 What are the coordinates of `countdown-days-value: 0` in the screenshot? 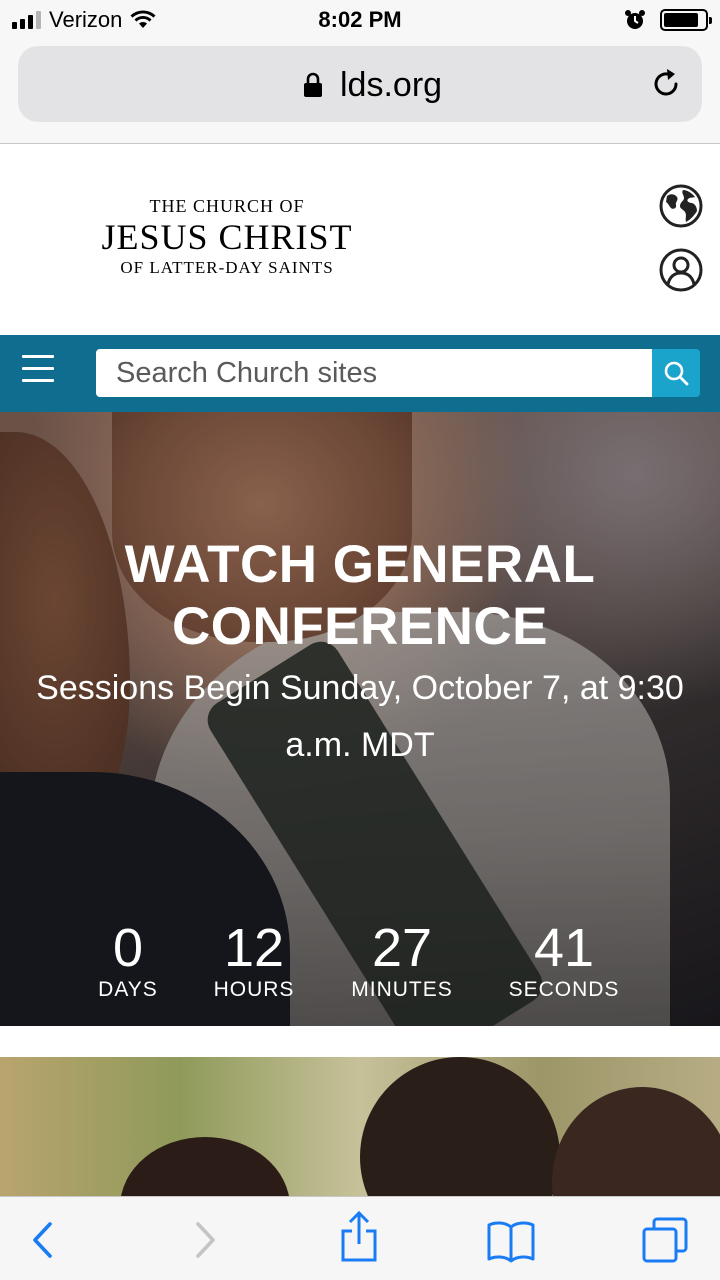 It's located at (128, 948).